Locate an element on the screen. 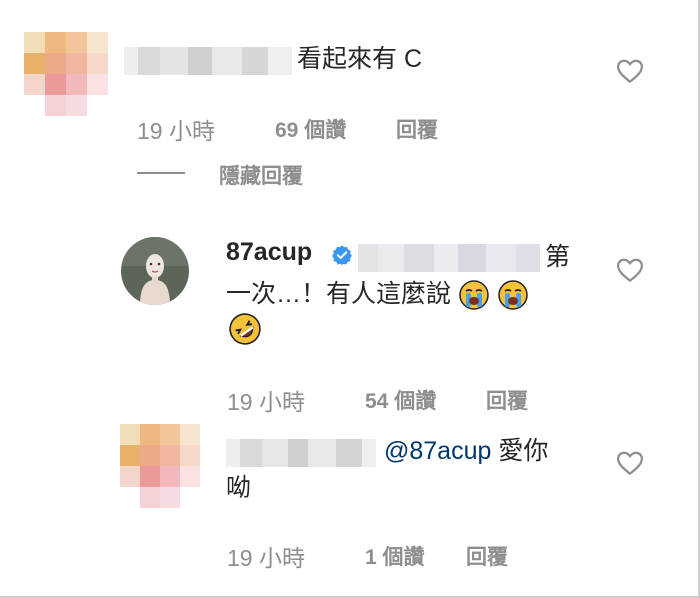  hide-replies-button: 隱藏回覆 is located at coordinates (261, 175).